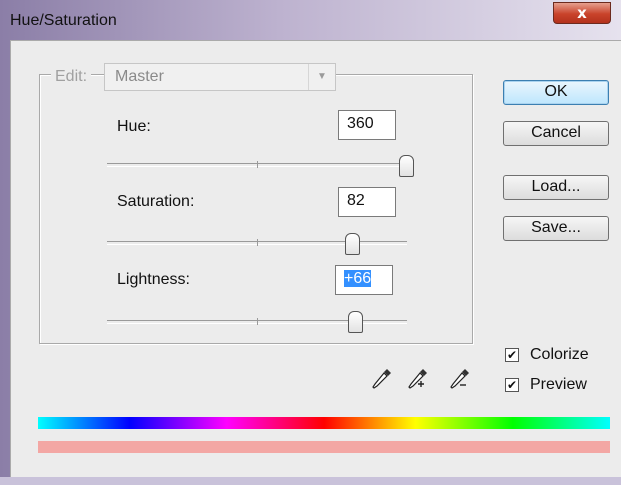 The height and width of the screenshot is (485, 621). What do you see at coordinates (556, 92) in the screenshot?
I see `ok-button: OK` at bounding box center [556, 92].